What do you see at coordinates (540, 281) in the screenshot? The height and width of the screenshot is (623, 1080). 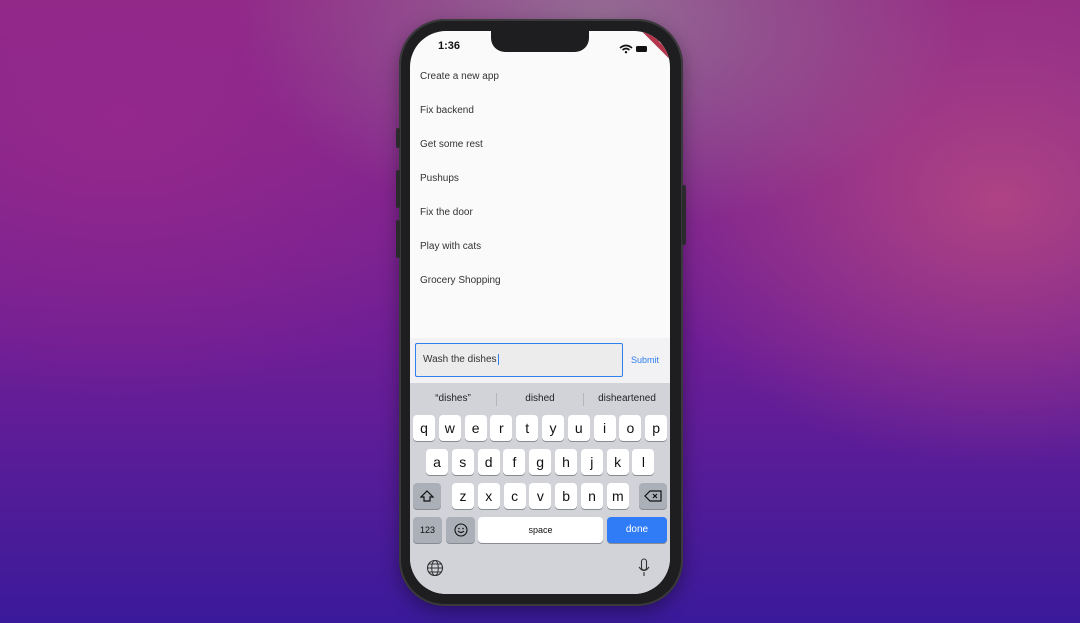 I see `list-item: Grocery Shopping` at bounding box center [540, 281].